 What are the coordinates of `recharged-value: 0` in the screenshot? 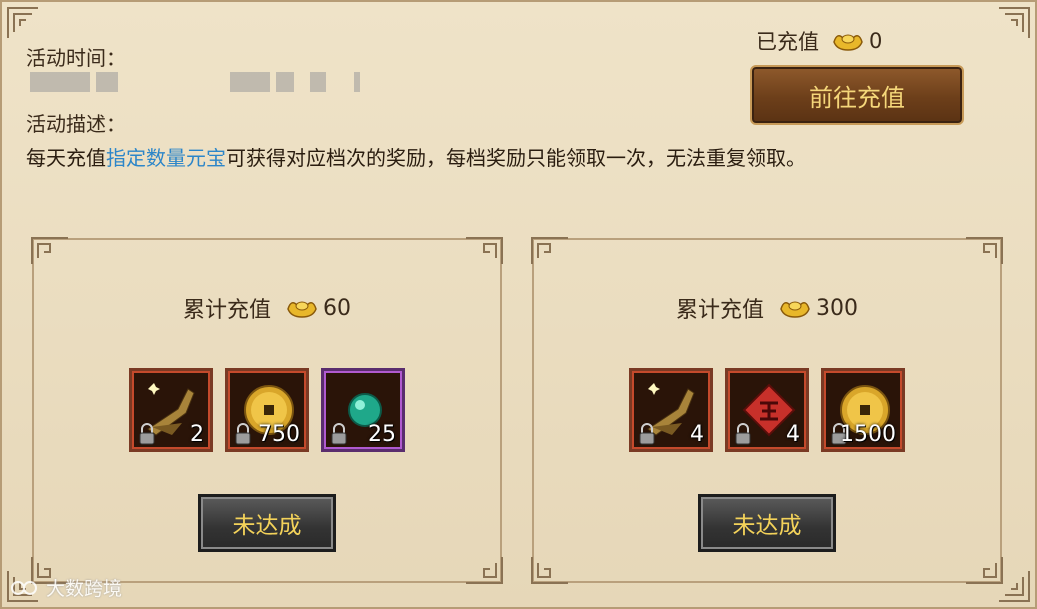 It's located at (876, 41).